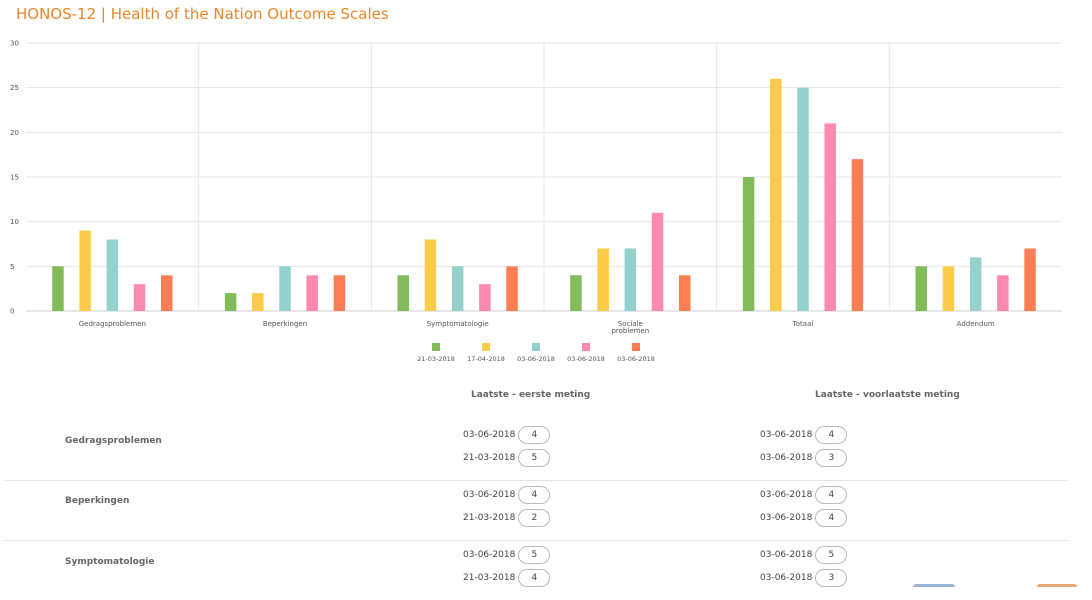 The width and height of the screenshot is (1092, 600). I want to click on score-badge: 2, so click(534, 518).